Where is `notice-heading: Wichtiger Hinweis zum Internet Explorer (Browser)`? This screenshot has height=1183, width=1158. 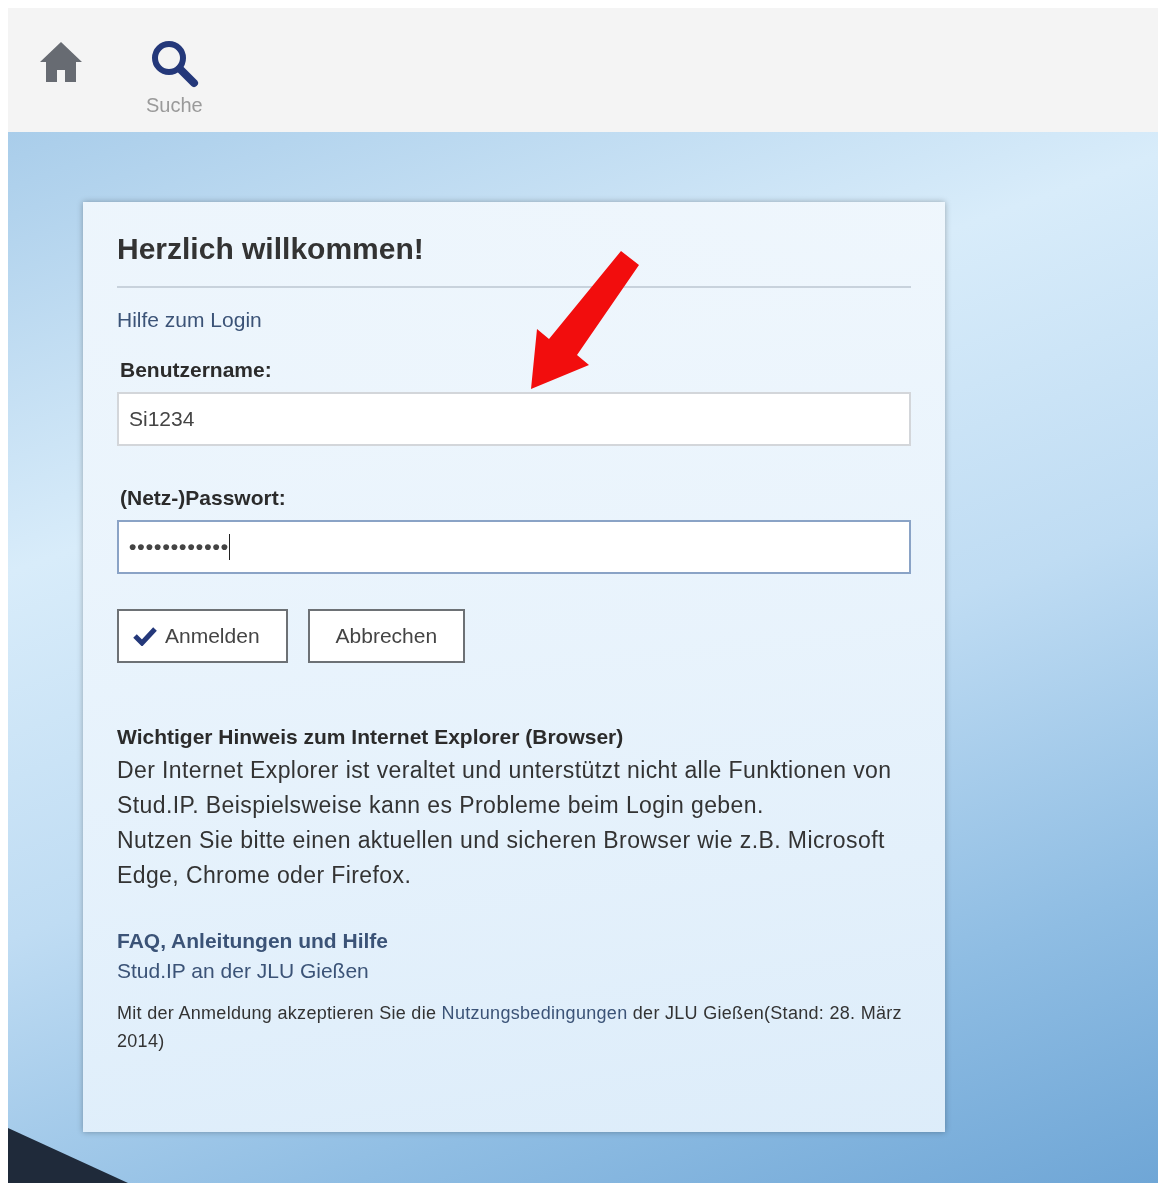
notice-heading: Wichtiger Hinweis zum Internet Explorer (Browser) is located at coordinates (371, 737).